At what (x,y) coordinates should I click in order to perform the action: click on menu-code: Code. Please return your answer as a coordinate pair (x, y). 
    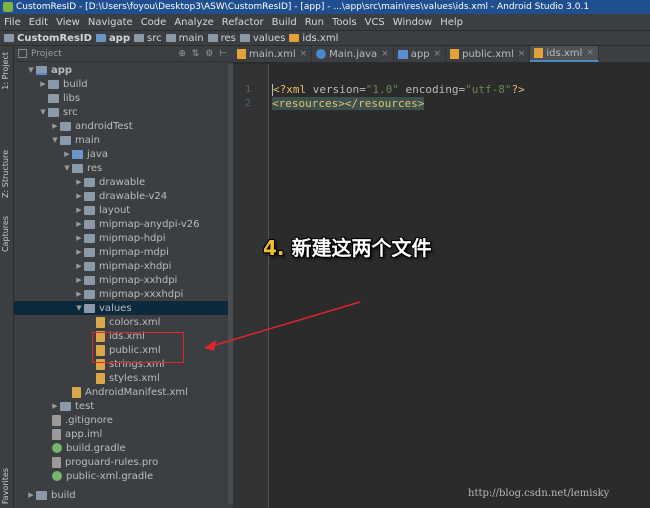
    Looking at the image, I should click on (154, 22).